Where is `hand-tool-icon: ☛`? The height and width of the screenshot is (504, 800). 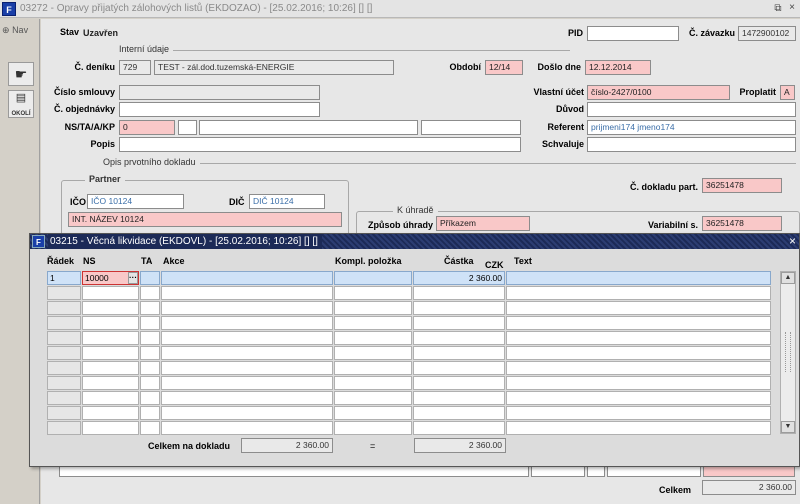 hand-tool-icon: ☛ is located at coordinates (21, 74).